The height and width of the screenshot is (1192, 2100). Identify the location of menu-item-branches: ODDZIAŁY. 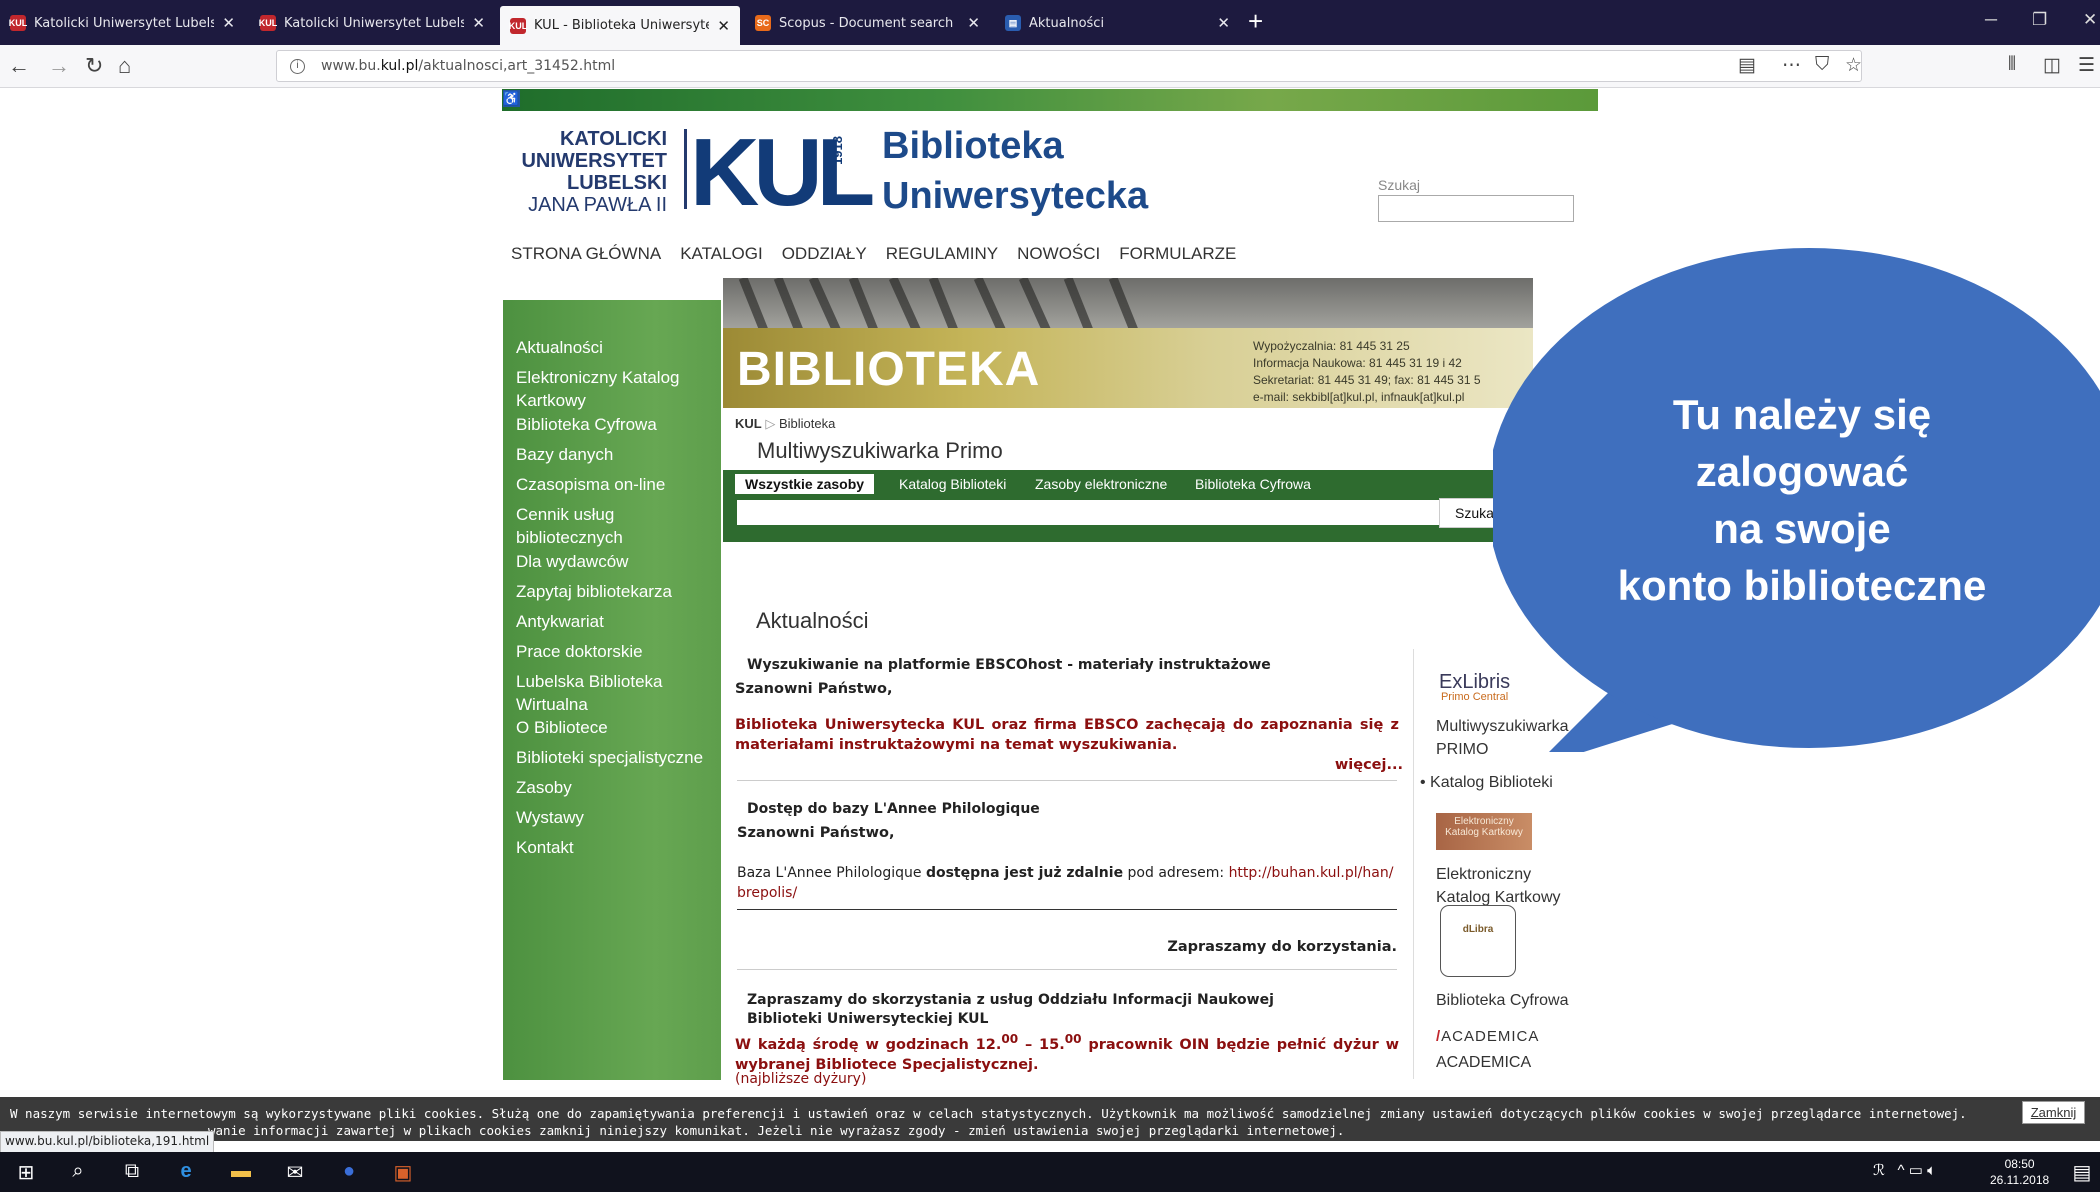
(824, 254).